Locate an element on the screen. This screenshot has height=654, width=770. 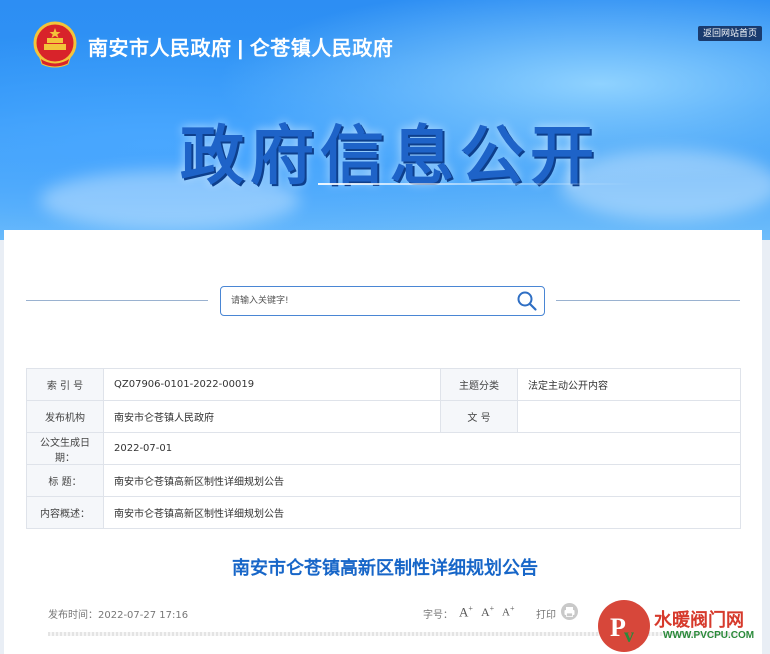
font-decrease-button: A+ is located at coordinates (508, 611).